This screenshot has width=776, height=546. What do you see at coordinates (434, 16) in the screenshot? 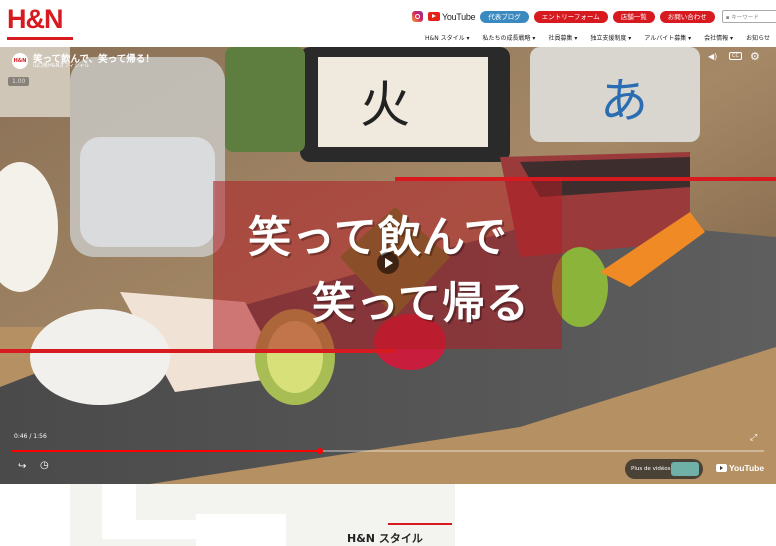
I see `youtube-icon` at bounding box center [434, 16].